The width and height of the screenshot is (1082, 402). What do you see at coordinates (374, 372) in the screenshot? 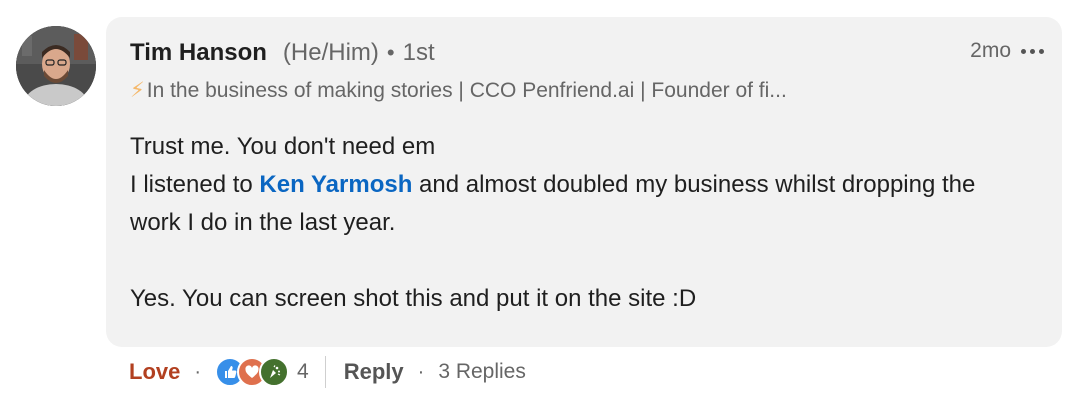
I see `reply-button: Reply` at bounding box center [374, 372].